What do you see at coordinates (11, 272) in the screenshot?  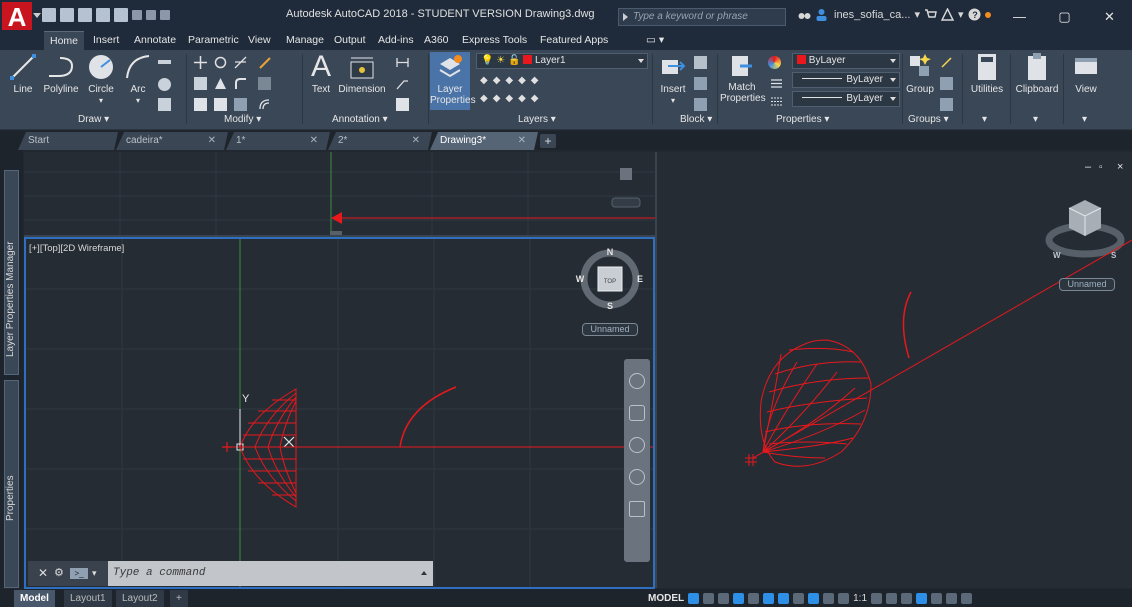 I see `layer-properties-manager-palette: Layer Properties Manager` at bounding box center [11, 272].